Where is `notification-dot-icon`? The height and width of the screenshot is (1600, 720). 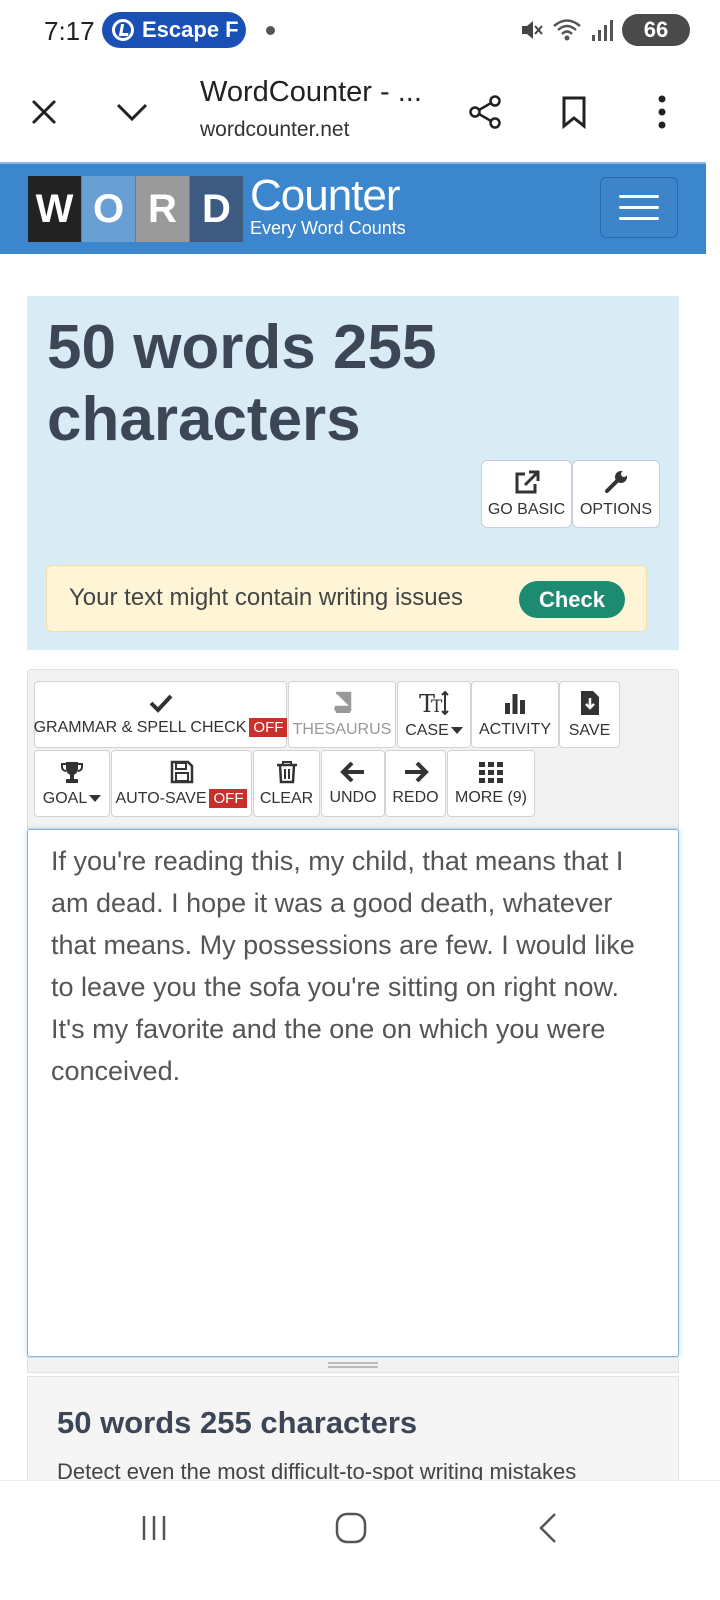 notification-dot-icon is located at coordinates (270, 30).